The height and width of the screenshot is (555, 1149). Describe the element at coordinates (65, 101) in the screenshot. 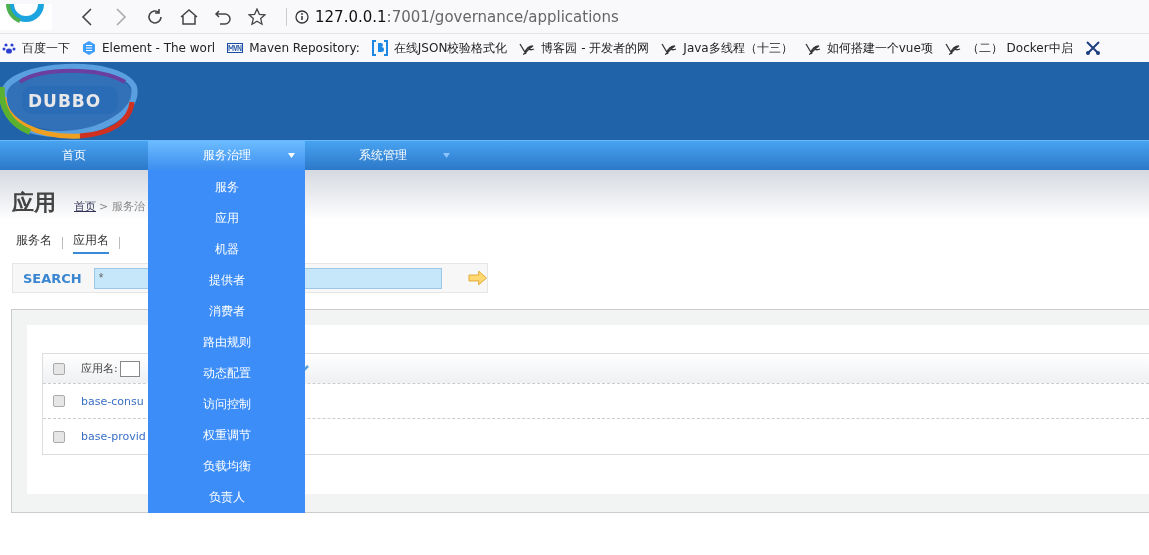

I see `logo-text: DUBBO` at that location.